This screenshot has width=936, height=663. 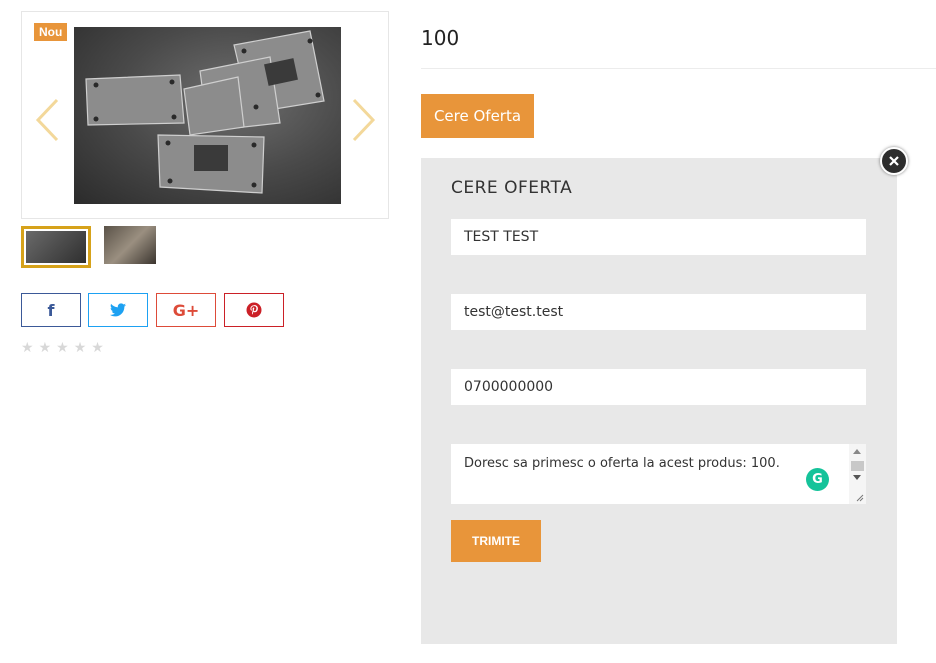 I want to click on rating-stars: ★ ★ ★ ★ ★, so click(x=62, y=348).